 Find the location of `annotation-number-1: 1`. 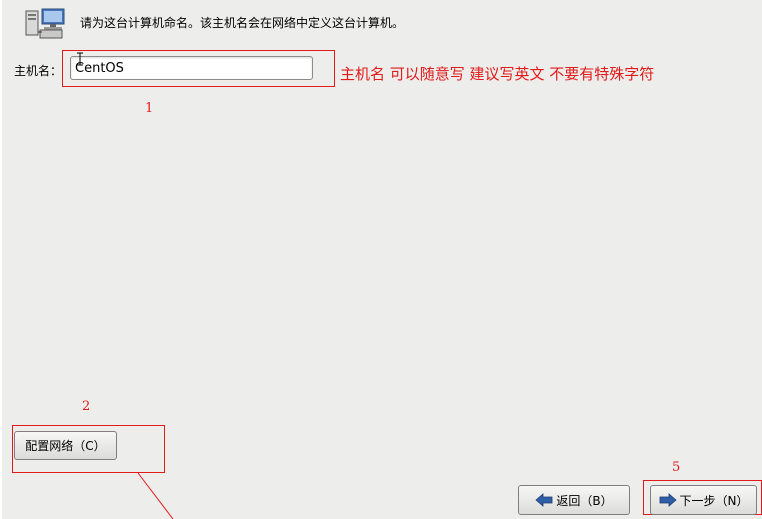

annotation-number-1: 1 is located at coordinates (149, 108).